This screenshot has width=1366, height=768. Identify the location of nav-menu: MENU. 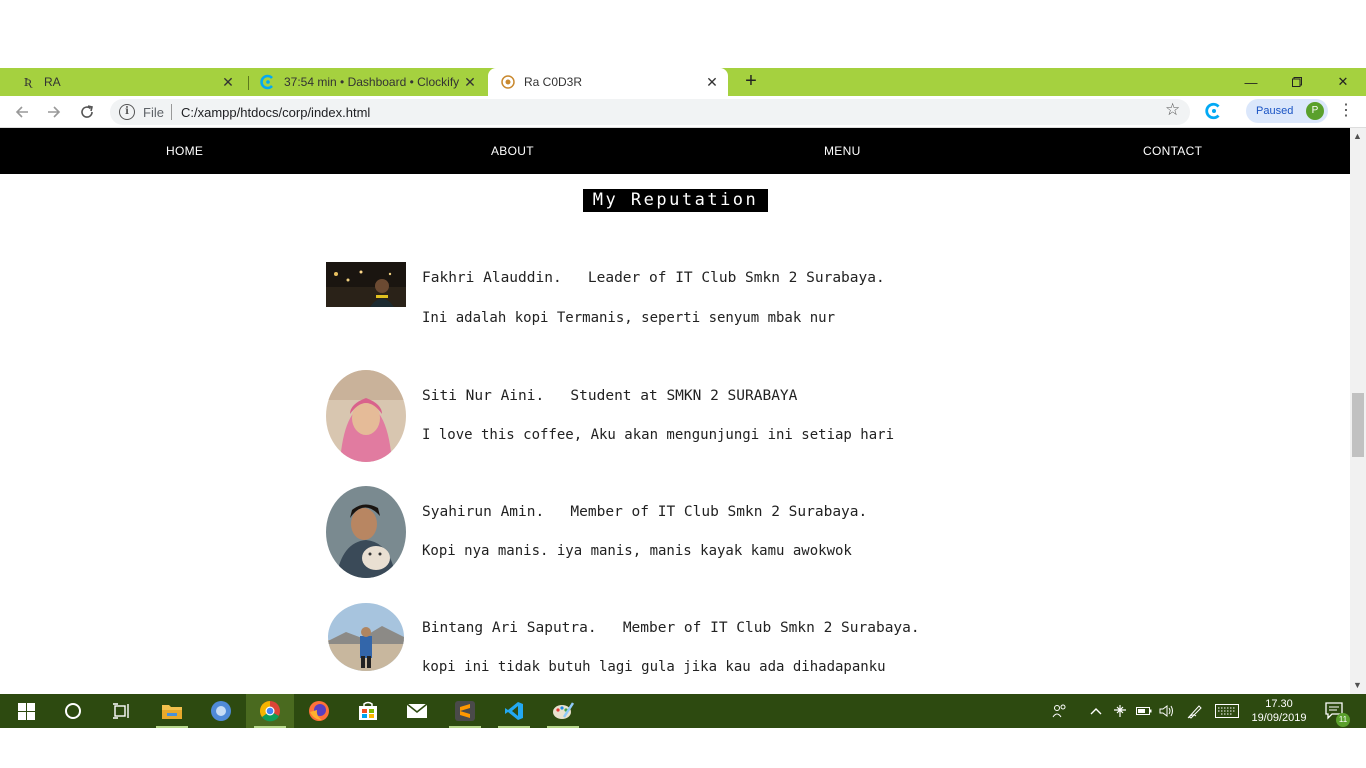
(842, 151).